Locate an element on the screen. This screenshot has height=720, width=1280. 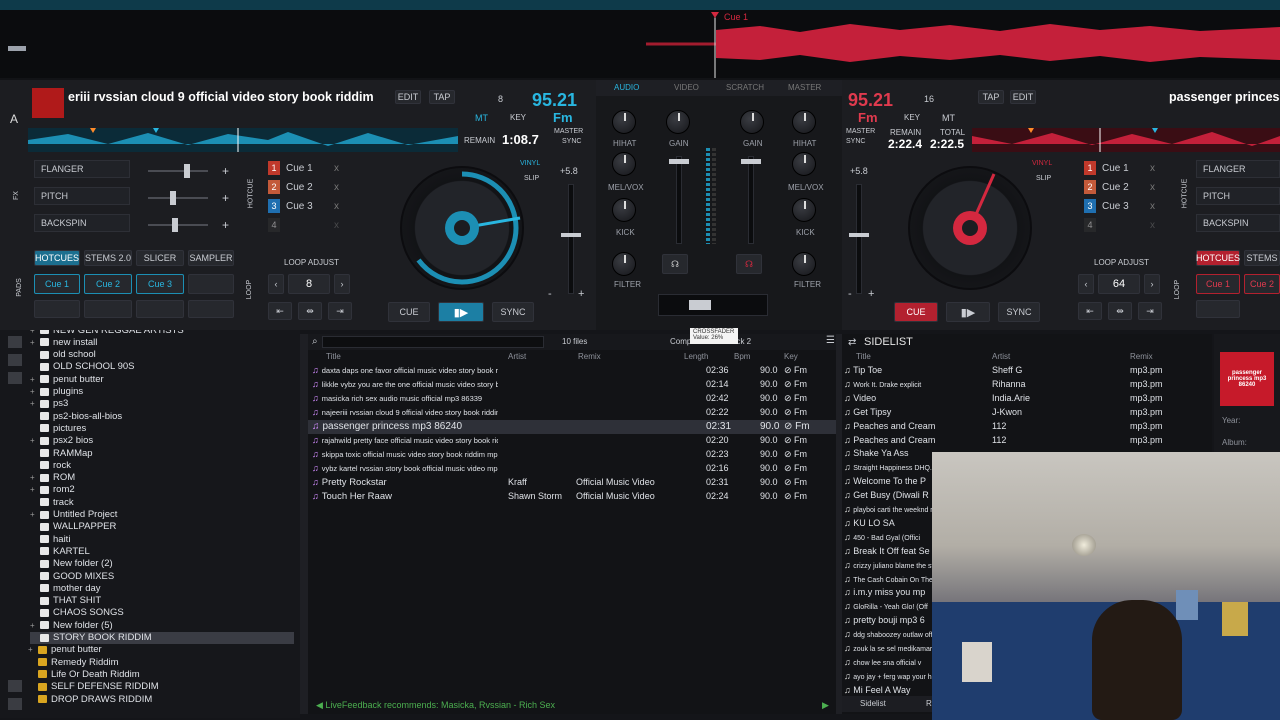
vinyl-label: VINYL is located at coordinates (1042, 163).